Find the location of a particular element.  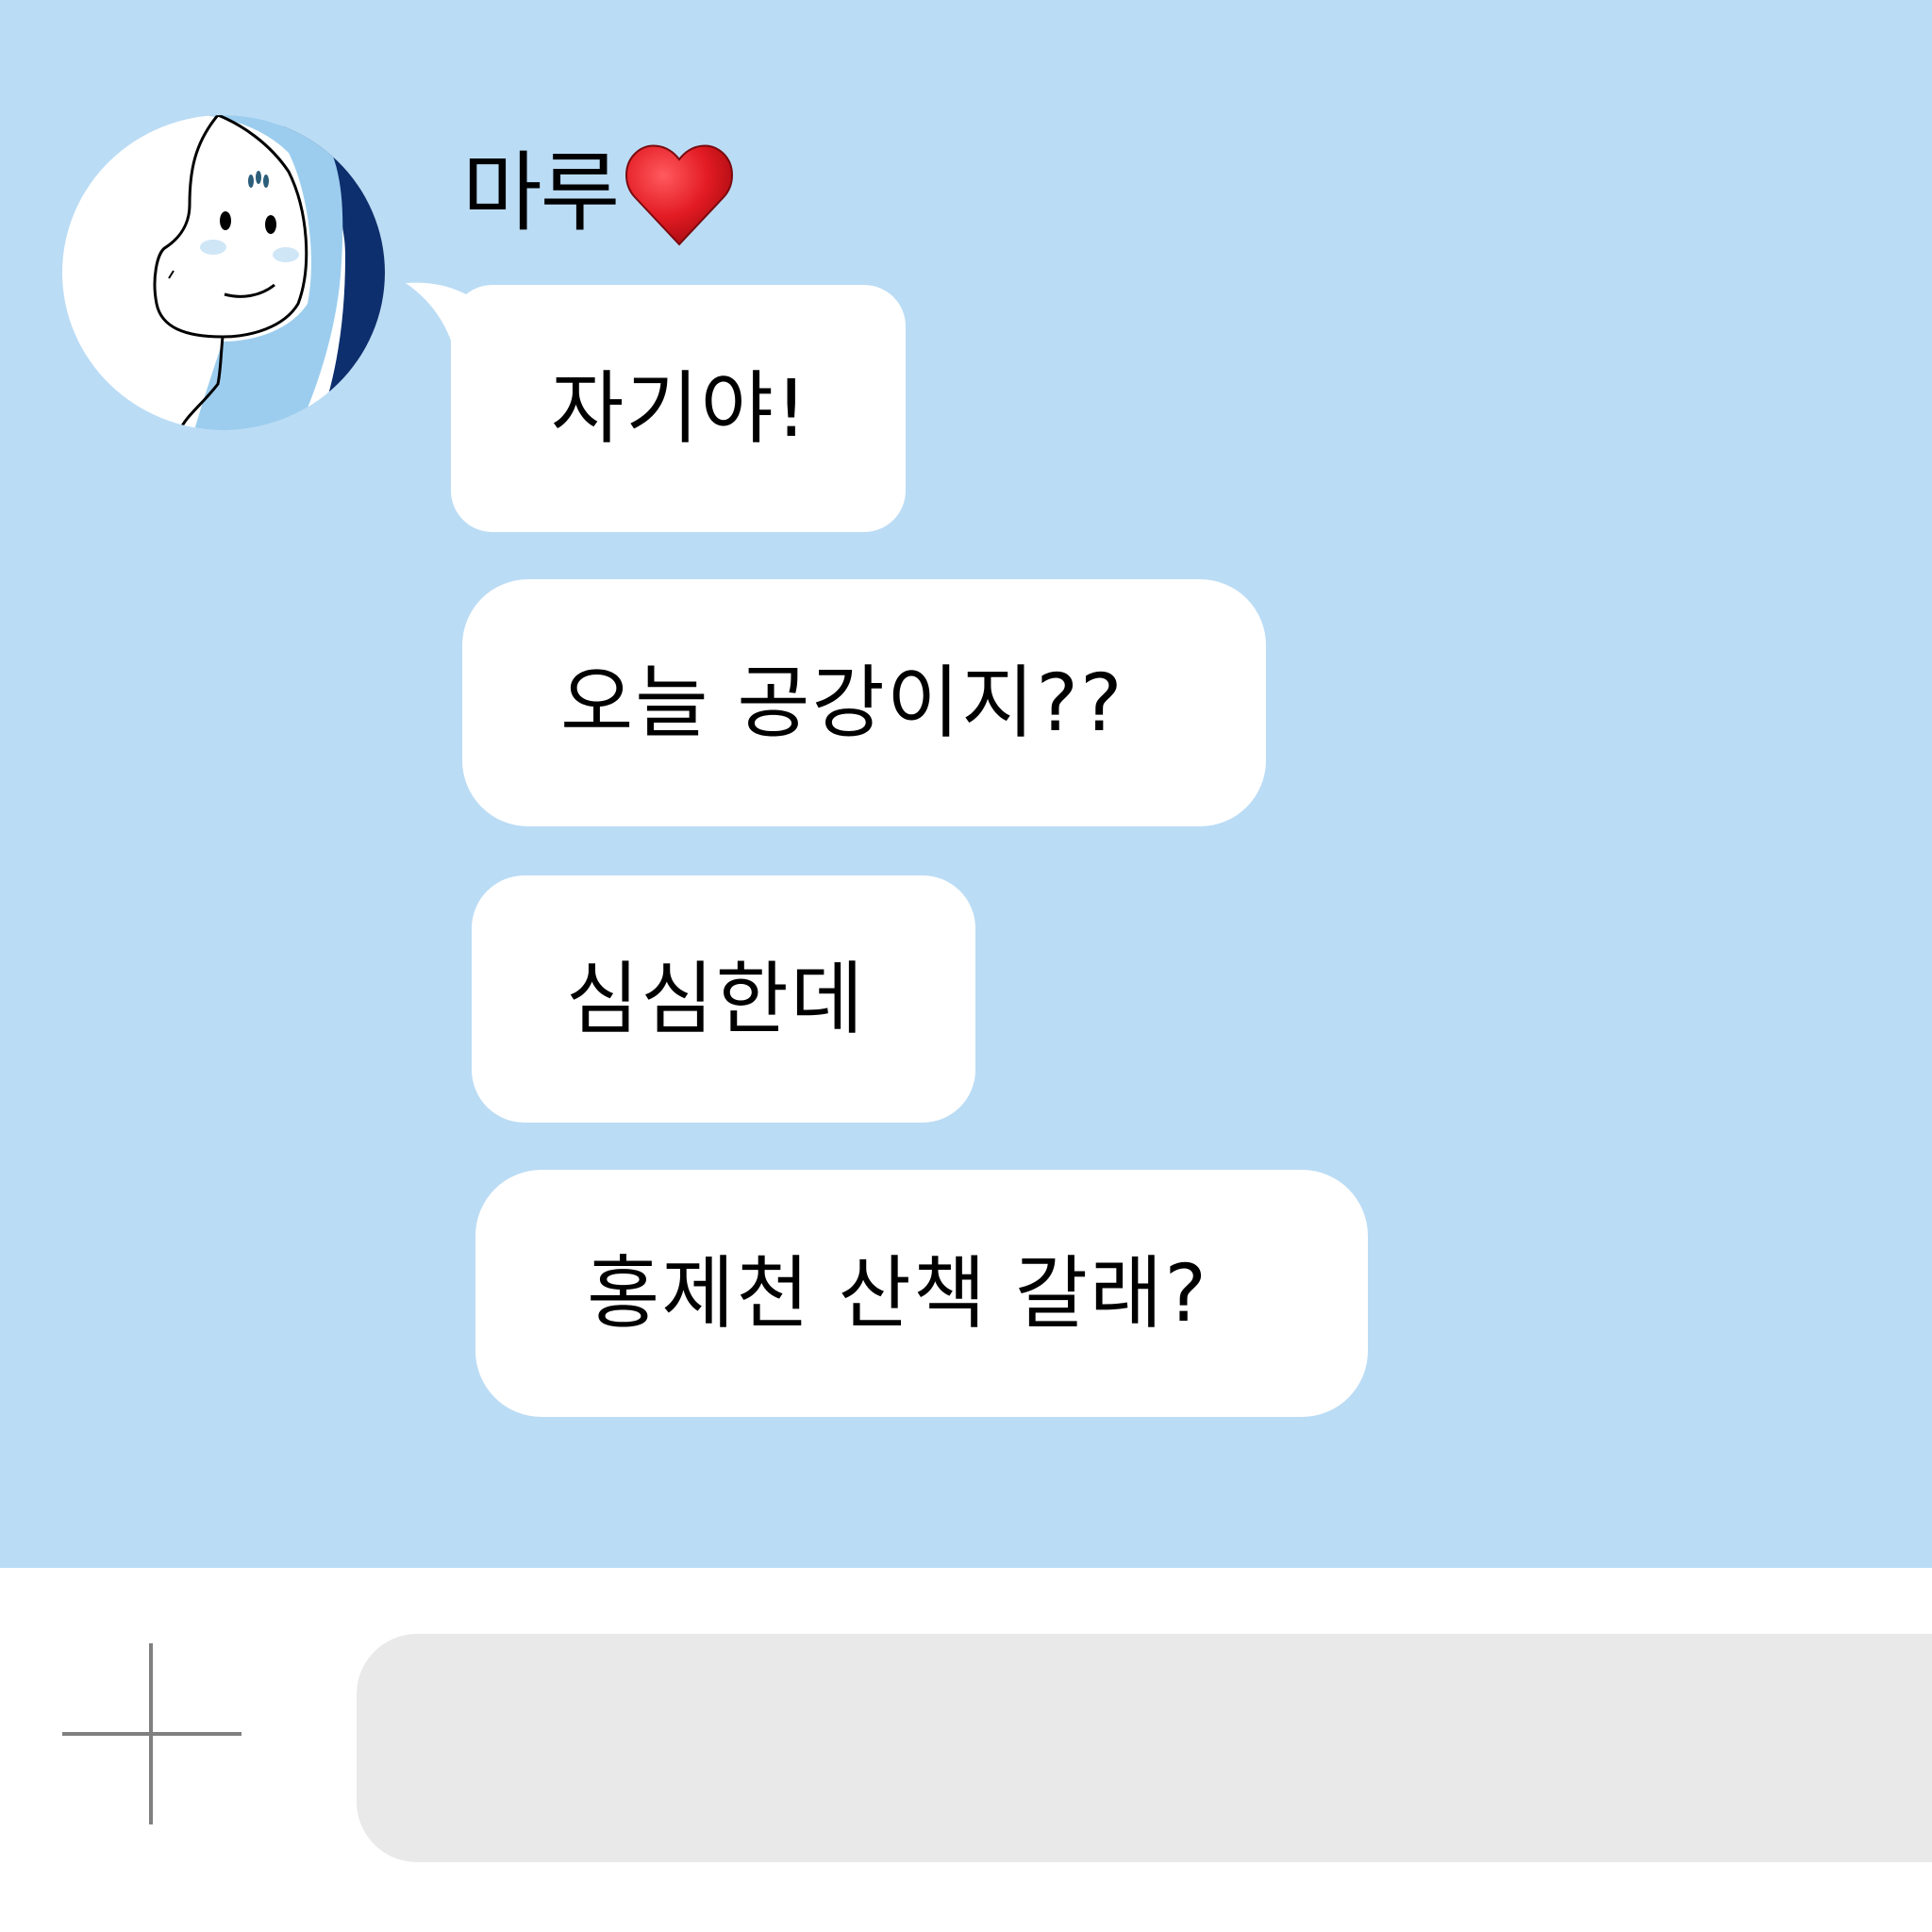

message-text: 오늘 공강이지?? is located at coordinates (842, 703).